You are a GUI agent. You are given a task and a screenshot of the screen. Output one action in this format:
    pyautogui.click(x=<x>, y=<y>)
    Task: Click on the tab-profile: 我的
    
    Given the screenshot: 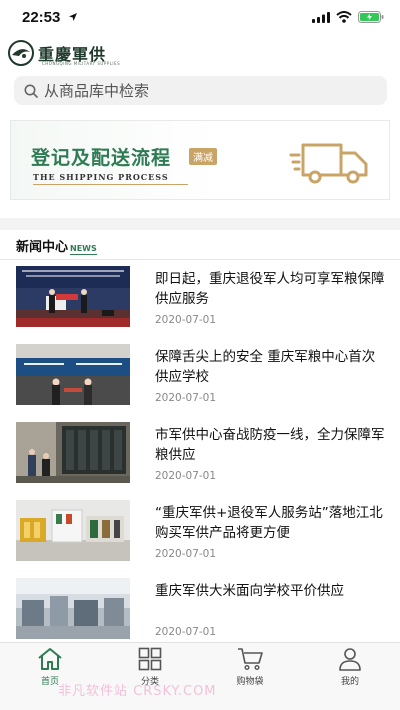 What is the action you would take?
    pyautogui.click(x=350, y=667)
    